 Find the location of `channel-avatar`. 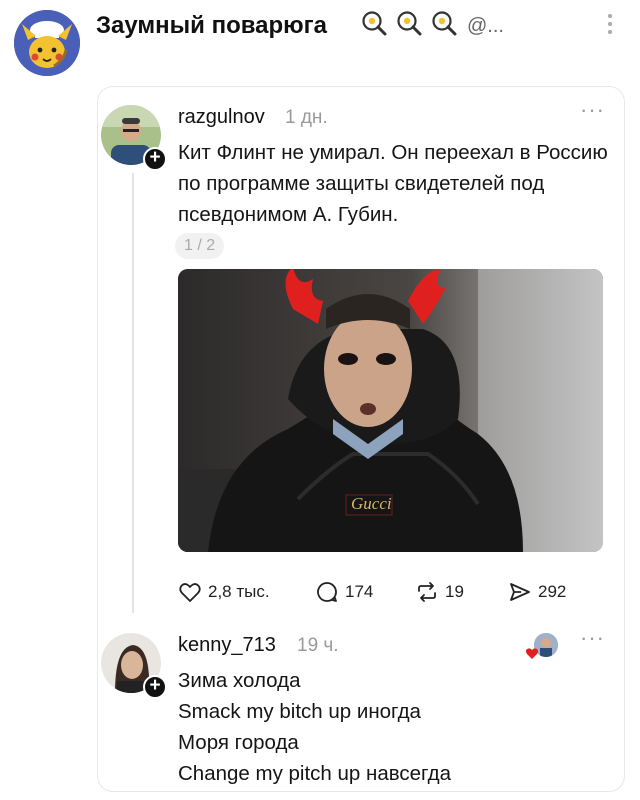

channel-avatar is located at coordinates (47, 43).